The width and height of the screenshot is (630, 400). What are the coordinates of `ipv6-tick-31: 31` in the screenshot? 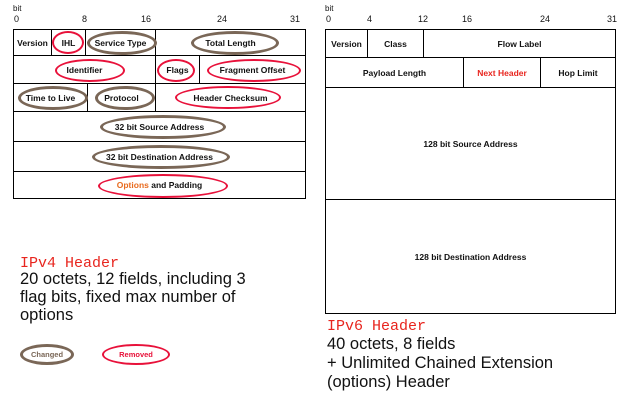 It's located at (612, 19).